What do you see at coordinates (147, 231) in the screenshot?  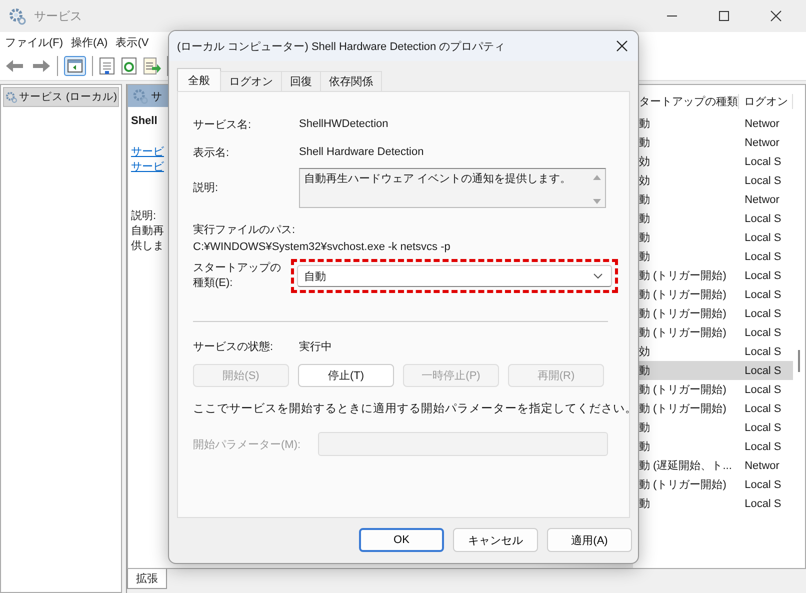 I see `description-text: 自動再` at bounding box center [147, 231].